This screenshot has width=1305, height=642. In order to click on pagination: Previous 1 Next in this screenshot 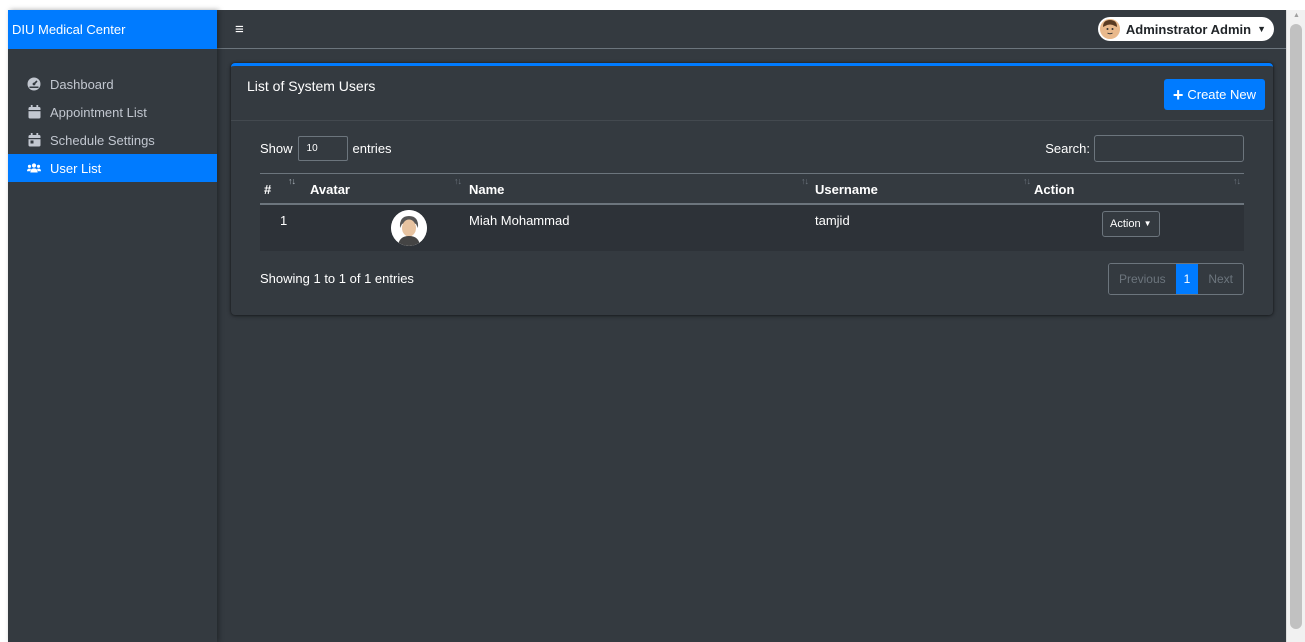, I will do `click(1175, 278)`.